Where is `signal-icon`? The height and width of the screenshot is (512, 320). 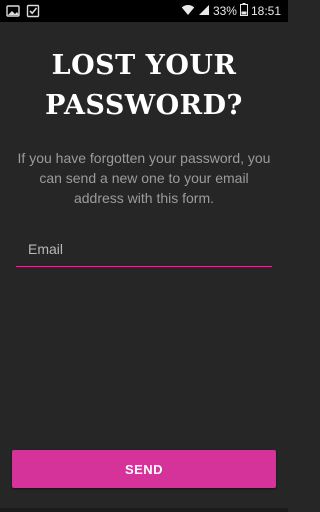 signal-icon is located at coordinates (204, 11).